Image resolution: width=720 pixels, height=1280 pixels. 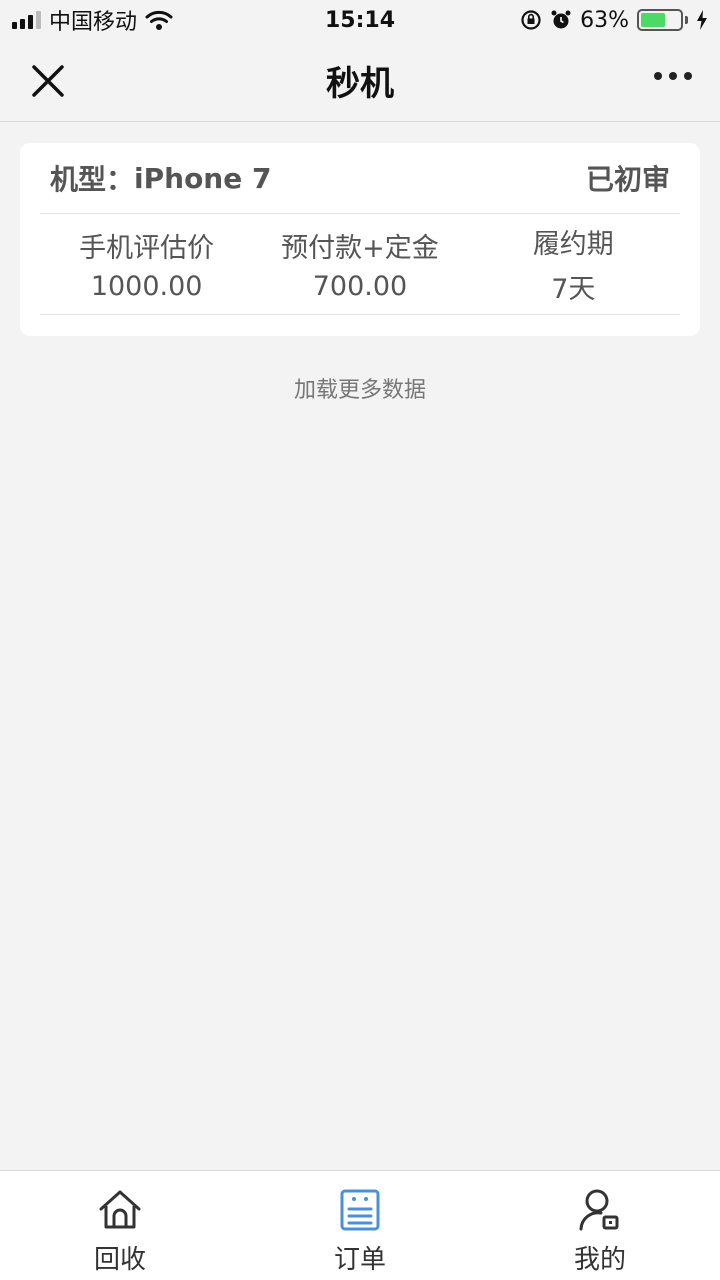 I want to click on alarm-icon, so click(x=561, y=19).